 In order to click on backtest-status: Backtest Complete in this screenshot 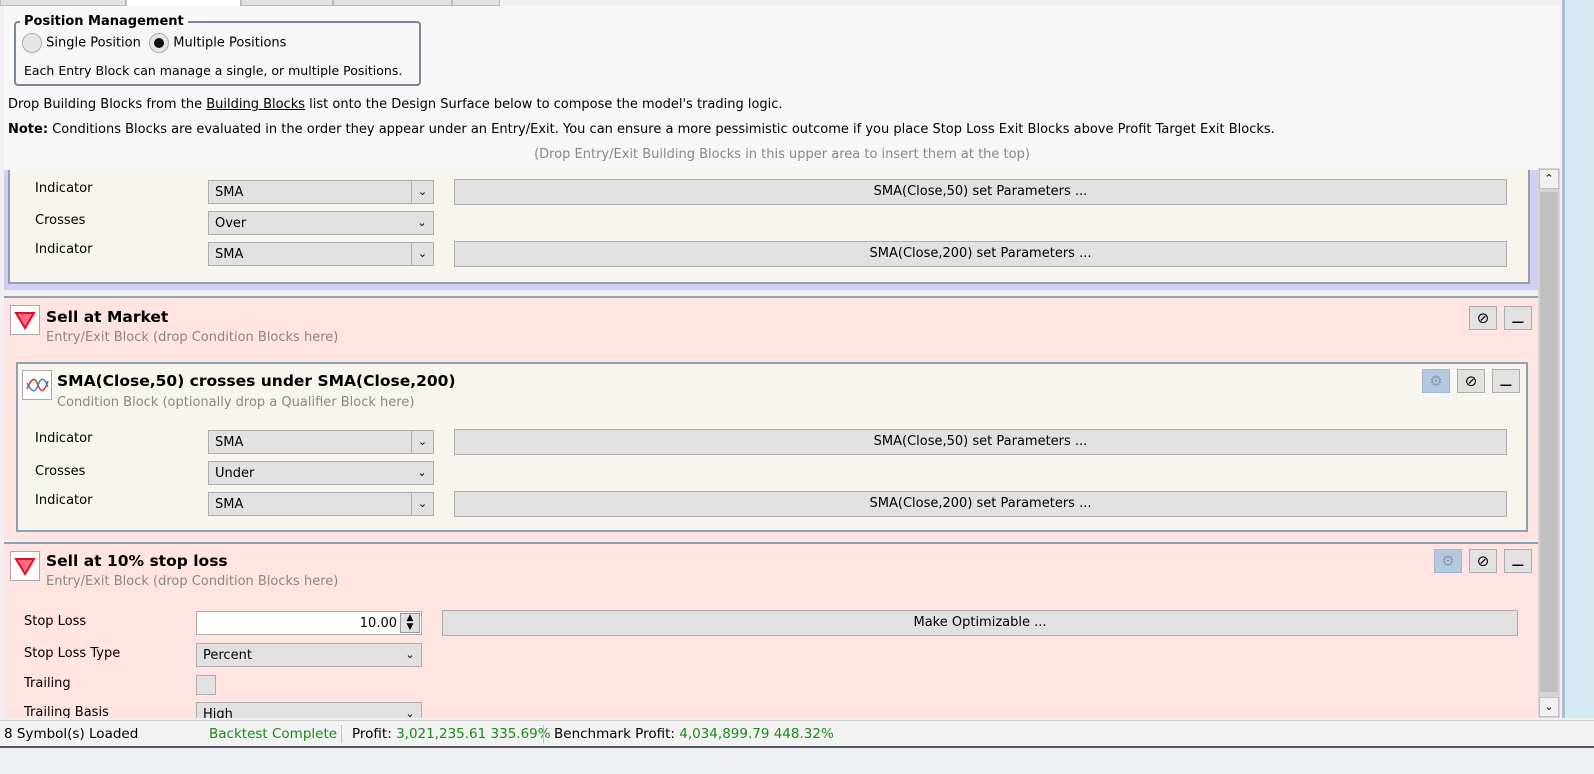, I will do `click(273, 734)`.